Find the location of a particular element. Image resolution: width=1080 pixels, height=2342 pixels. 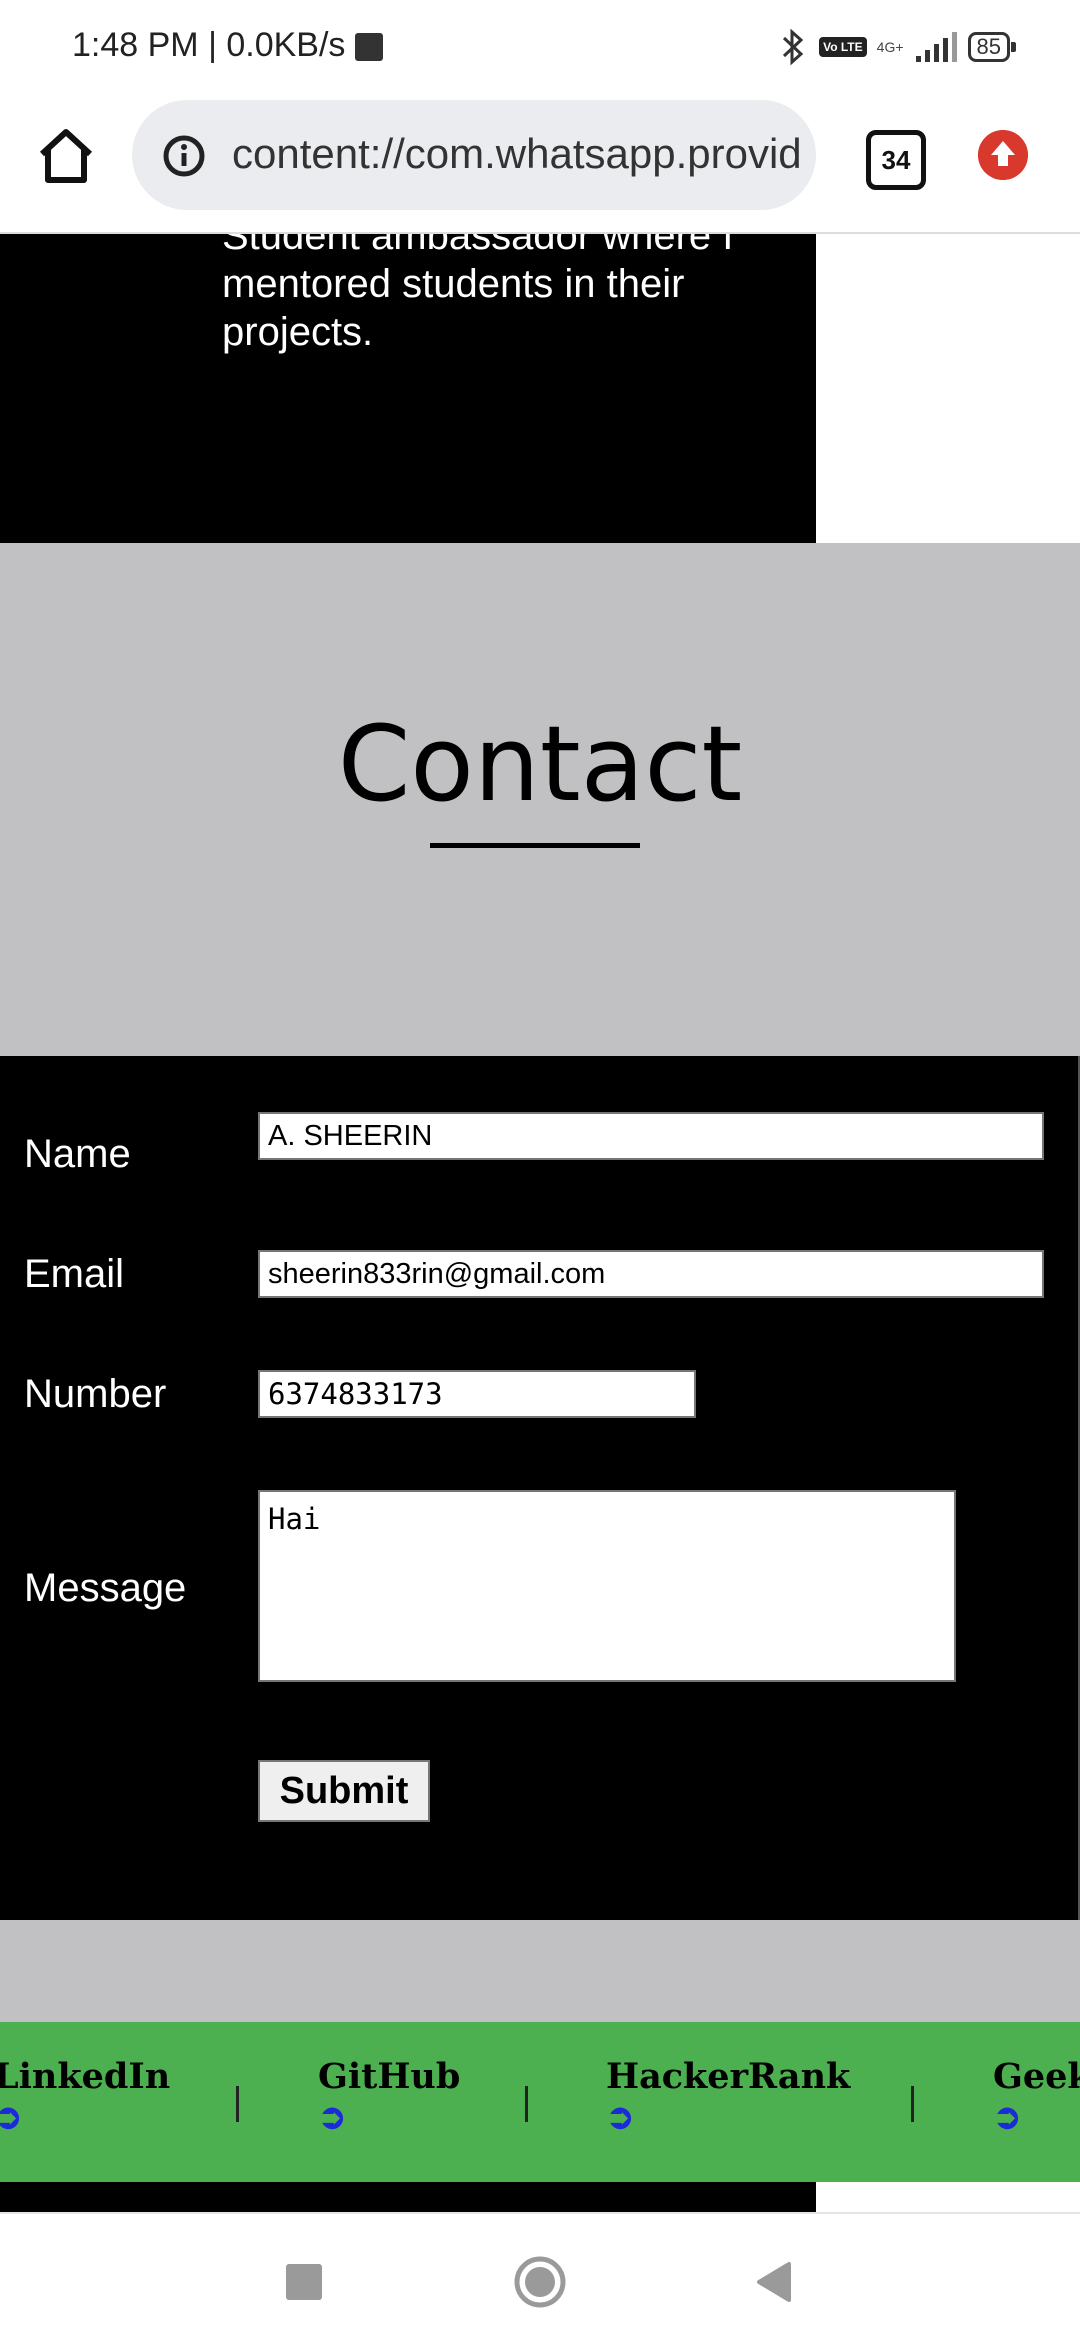

status-icons: Vo LTE 4G+ 85 is located at coordinates (897, 47).